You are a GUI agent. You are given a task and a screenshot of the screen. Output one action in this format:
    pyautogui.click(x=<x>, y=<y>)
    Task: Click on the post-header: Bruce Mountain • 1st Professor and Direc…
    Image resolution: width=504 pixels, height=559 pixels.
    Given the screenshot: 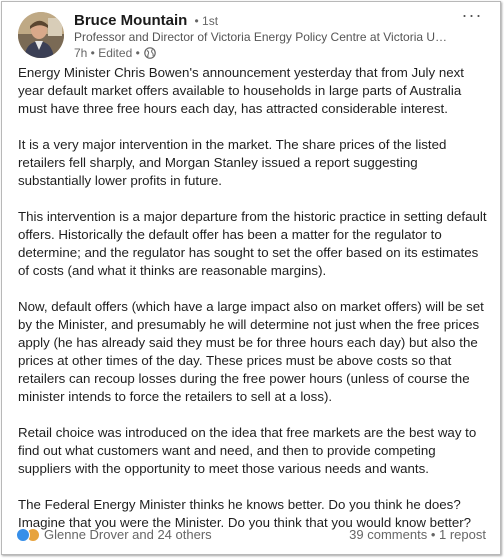 What is the action you would take?
    pyautogui.click(x=254, y=33)
    